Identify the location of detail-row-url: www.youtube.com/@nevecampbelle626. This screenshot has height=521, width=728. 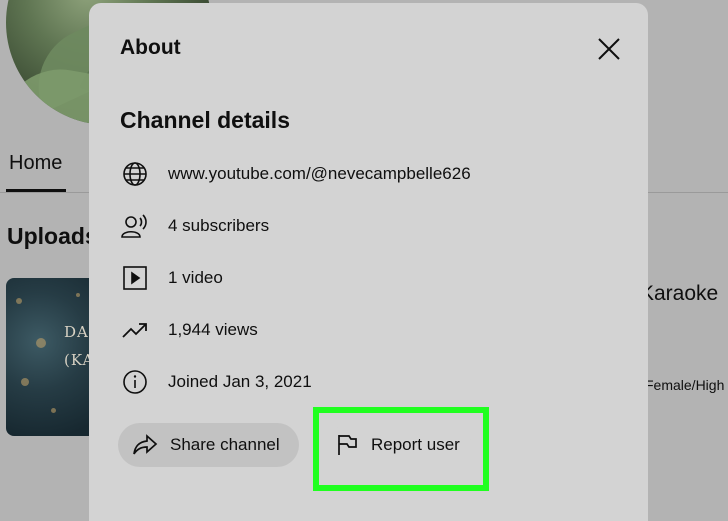
(296, 174).